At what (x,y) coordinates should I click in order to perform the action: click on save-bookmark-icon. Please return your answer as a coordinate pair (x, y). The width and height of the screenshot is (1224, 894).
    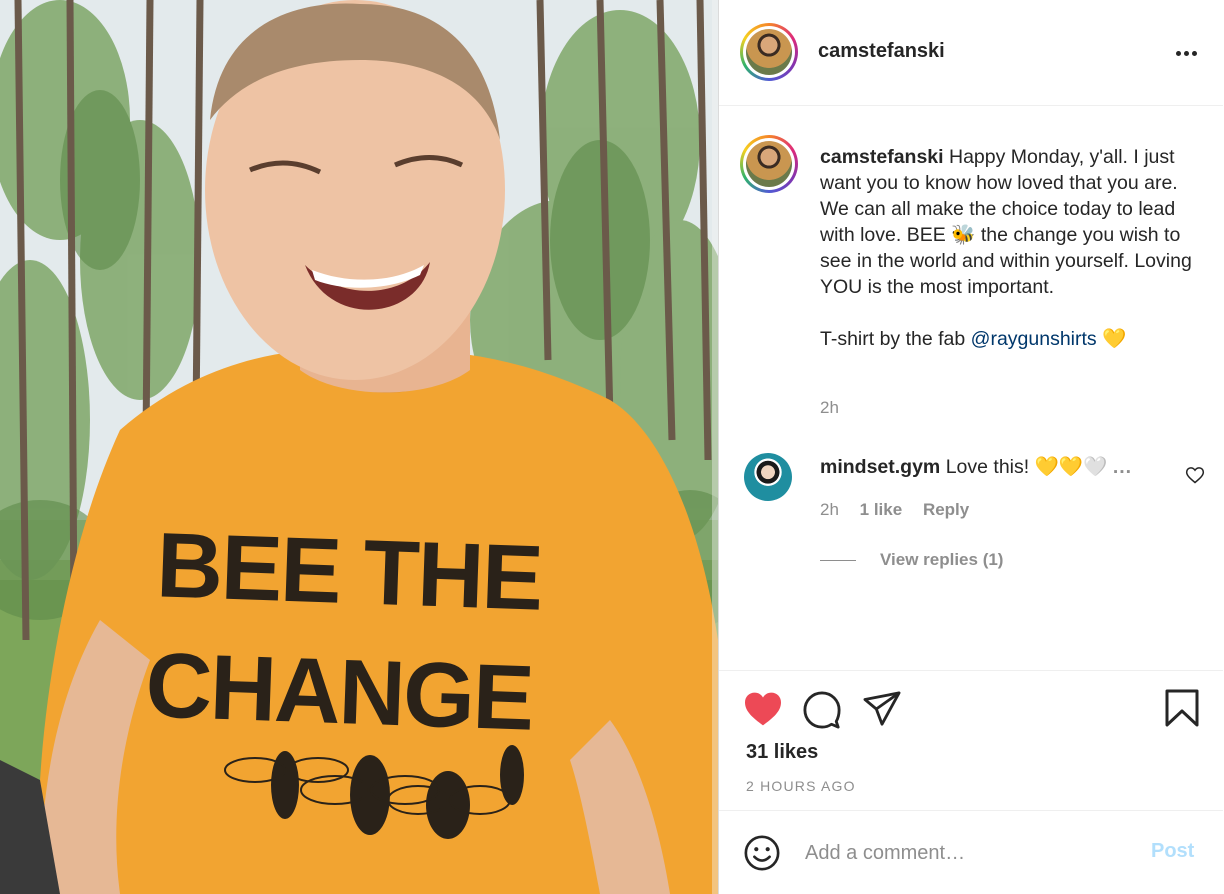
    Looking at the image, I should click on (1182, 708).